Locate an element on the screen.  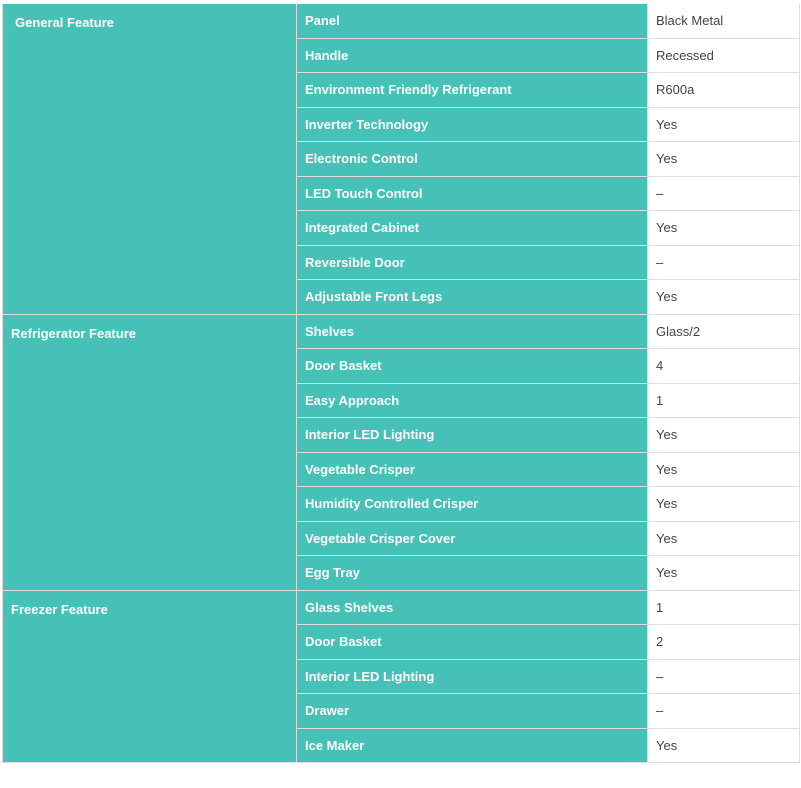
feature-name: Glass Shelves is located at coordinates (472, 607).